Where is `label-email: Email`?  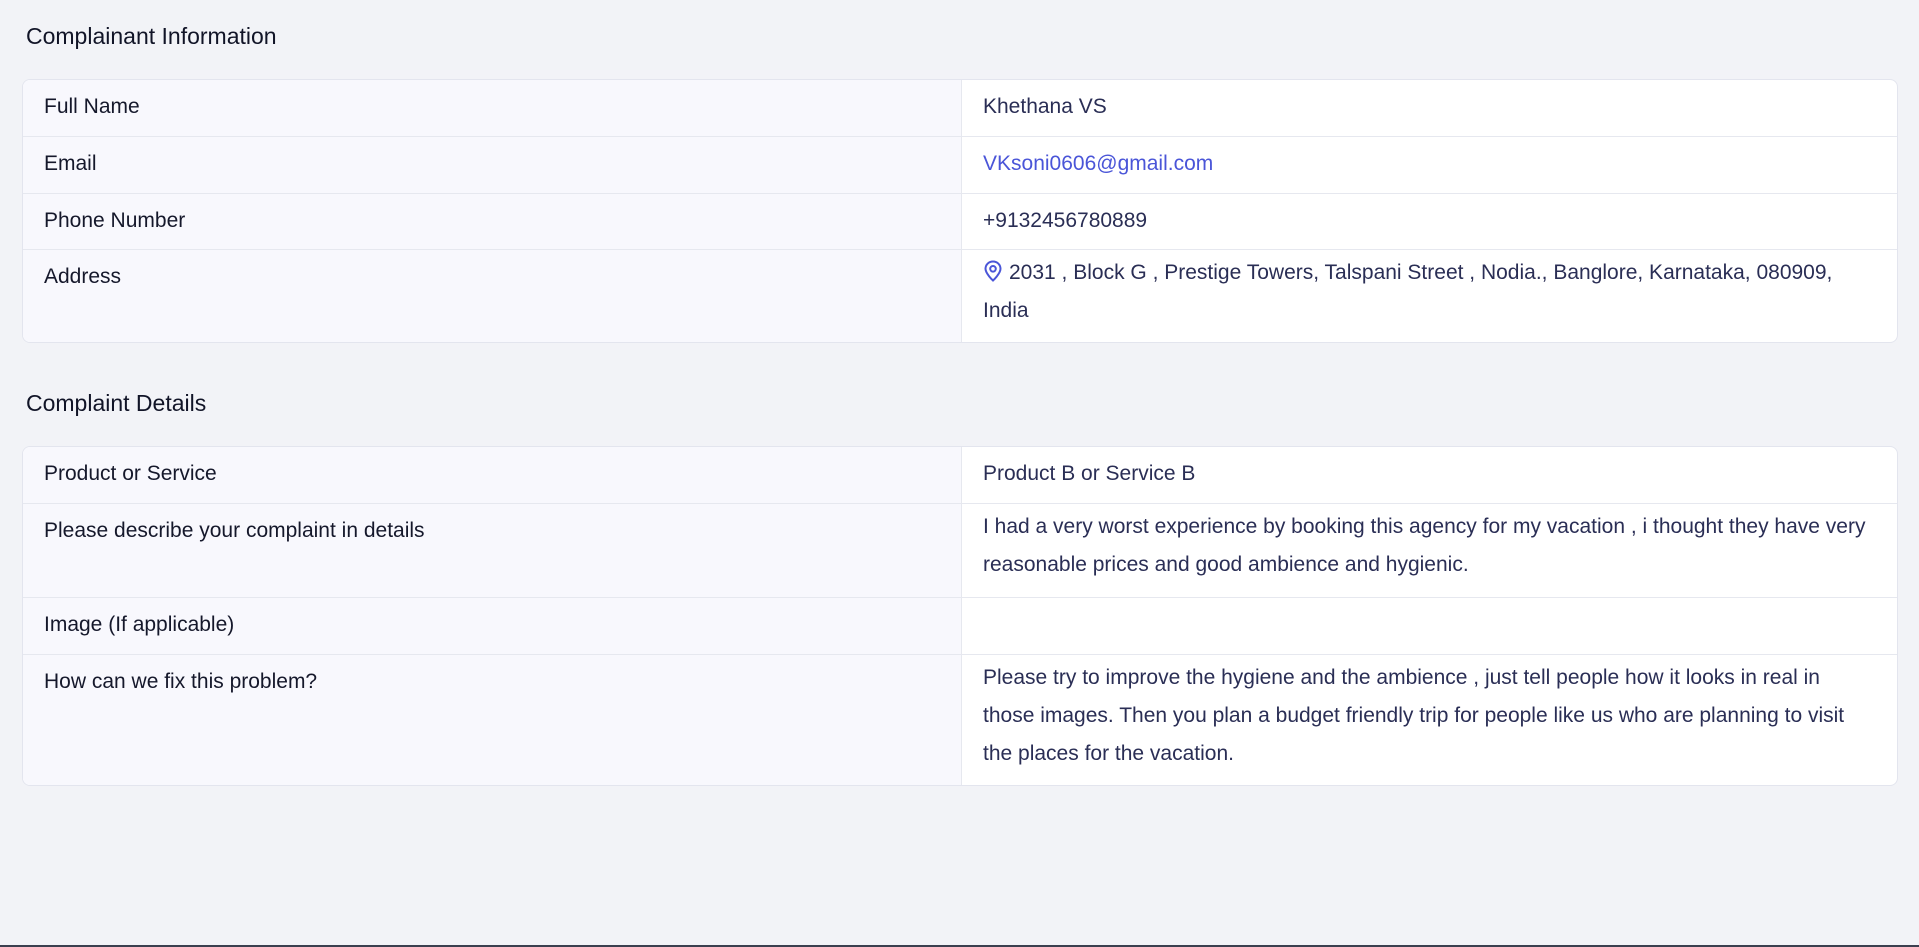 label-email: Email is located at coordinates (492, 165).